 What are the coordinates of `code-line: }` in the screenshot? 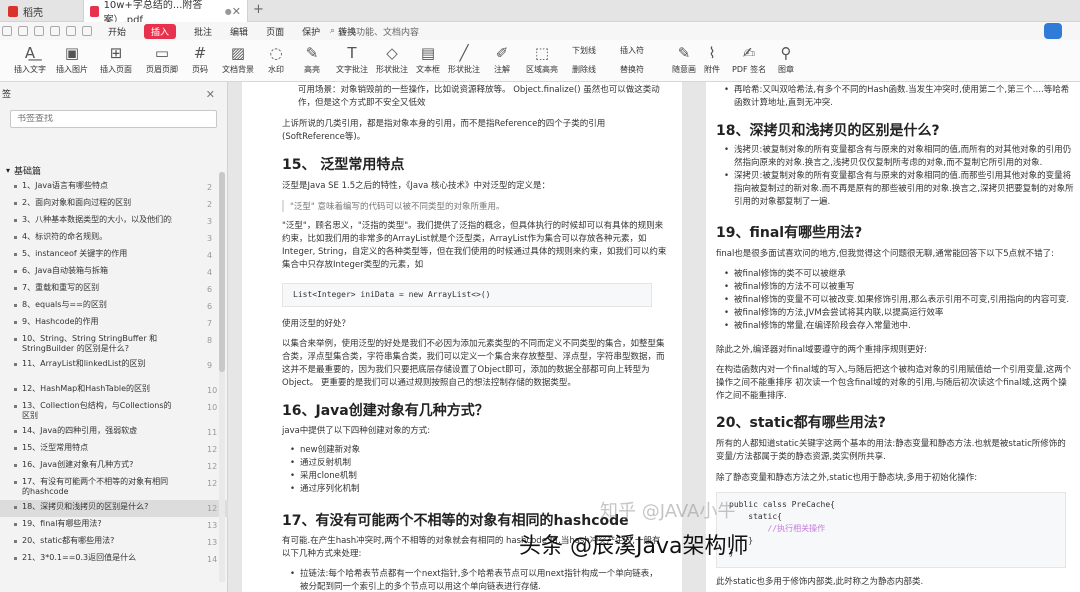 It's located at (741, 540).